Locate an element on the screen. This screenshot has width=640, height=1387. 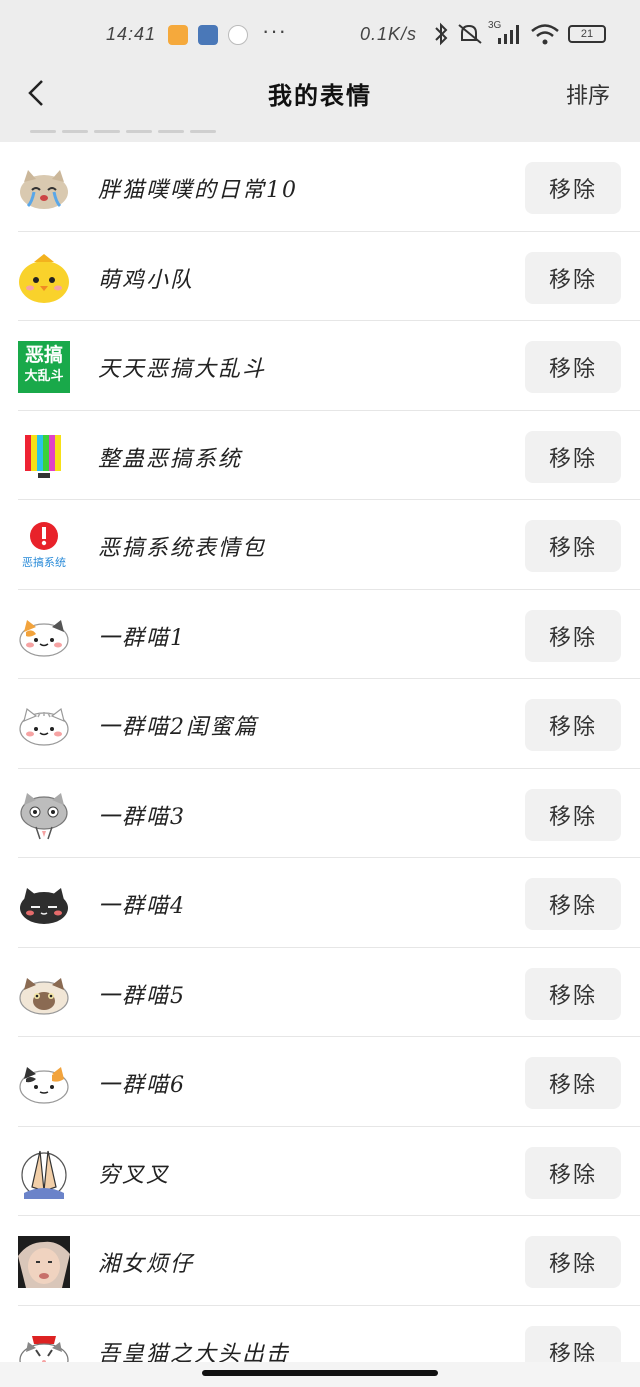
pack-name: 天天恶搞大乱斗 is located at coordinates (182, 369).